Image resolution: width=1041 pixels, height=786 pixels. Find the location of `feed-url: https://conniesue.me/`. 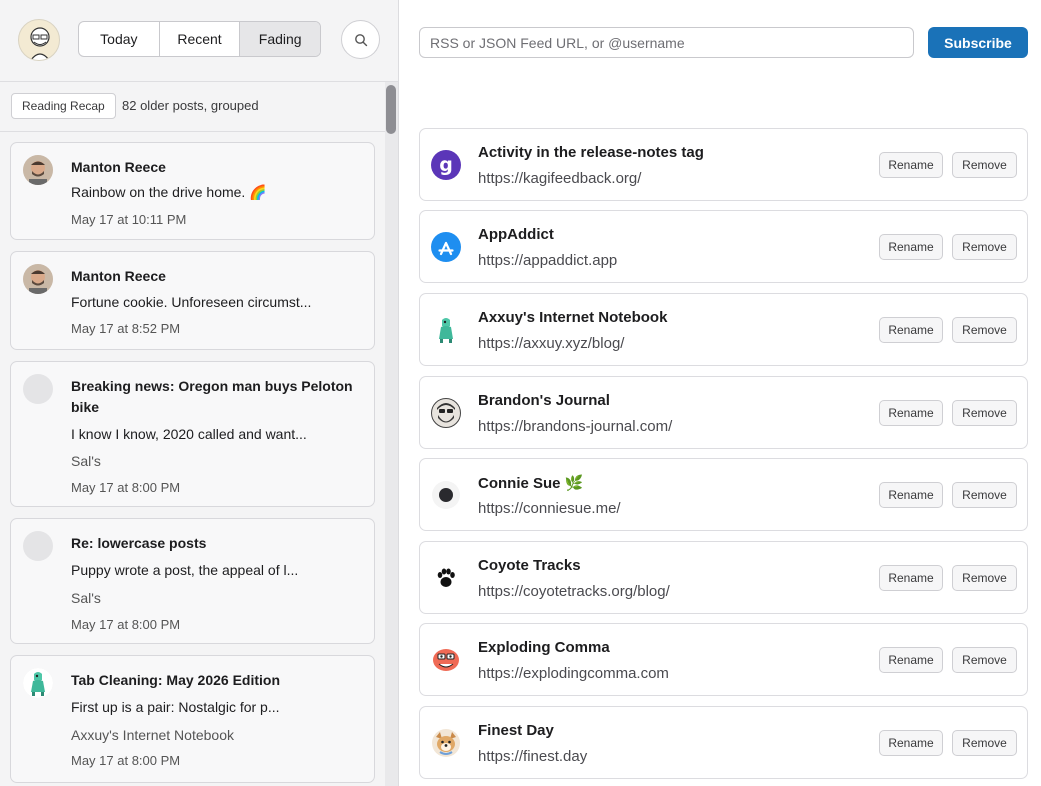

feed-url: https://conniesue.me/ is located at coordinates (549, 508).